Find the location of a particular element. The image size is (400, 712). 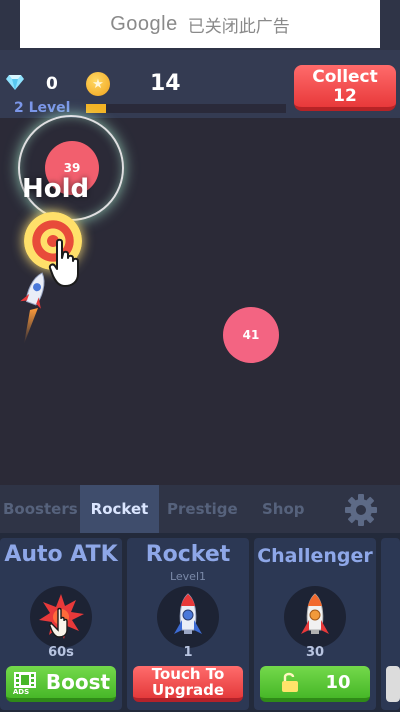

tab-prestige: Prestige is located at coordinates (202, 509).